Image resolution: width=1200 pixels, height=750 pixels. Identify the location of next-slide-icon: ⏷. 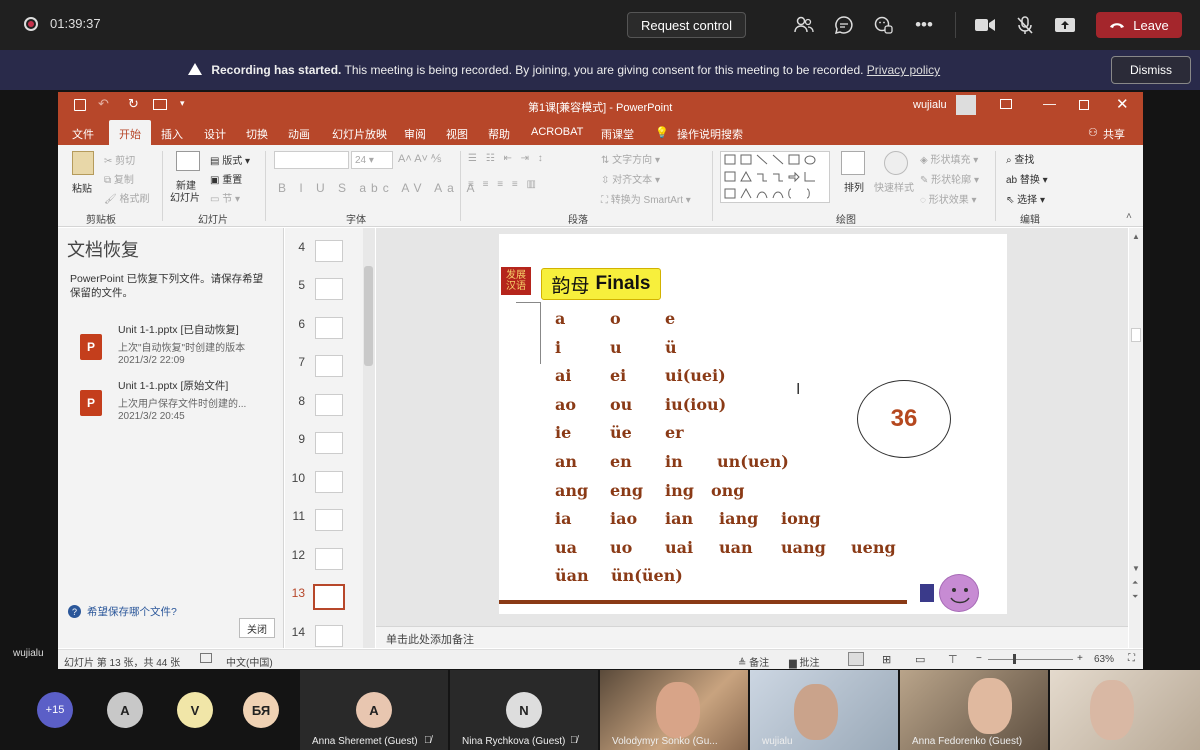
(1135, 597).